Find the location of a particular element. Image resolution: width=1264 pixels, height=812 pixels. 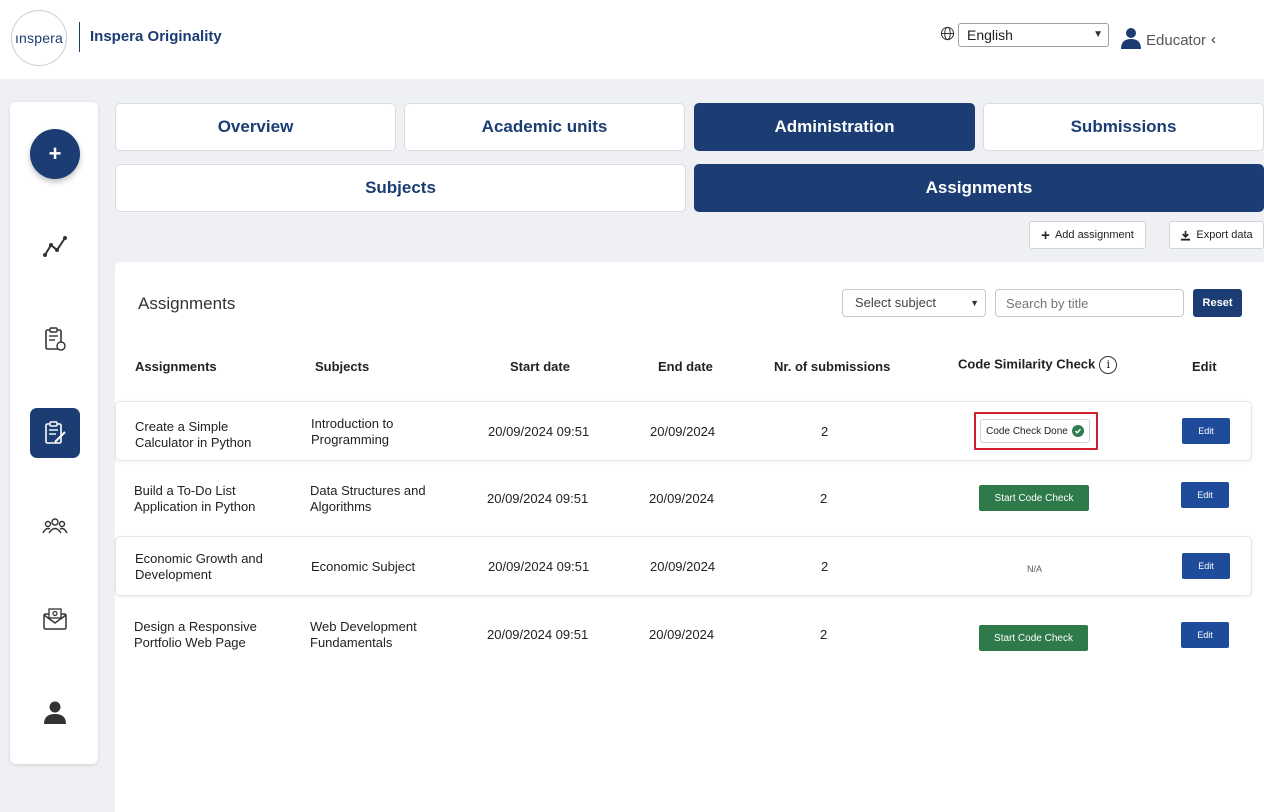

sidebar-item-profile is located at coordinates (55, 712).